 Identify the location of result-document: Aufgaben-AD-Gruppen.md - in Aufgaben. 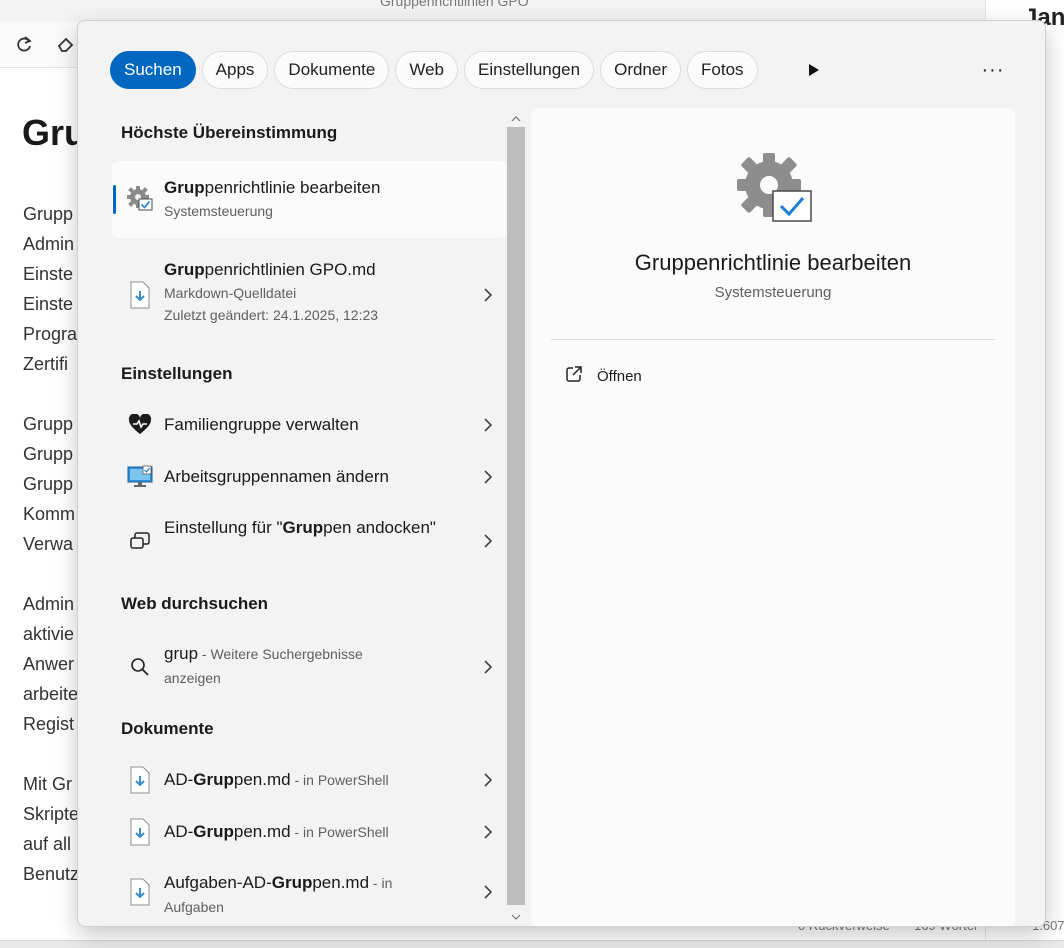
(309, 891).